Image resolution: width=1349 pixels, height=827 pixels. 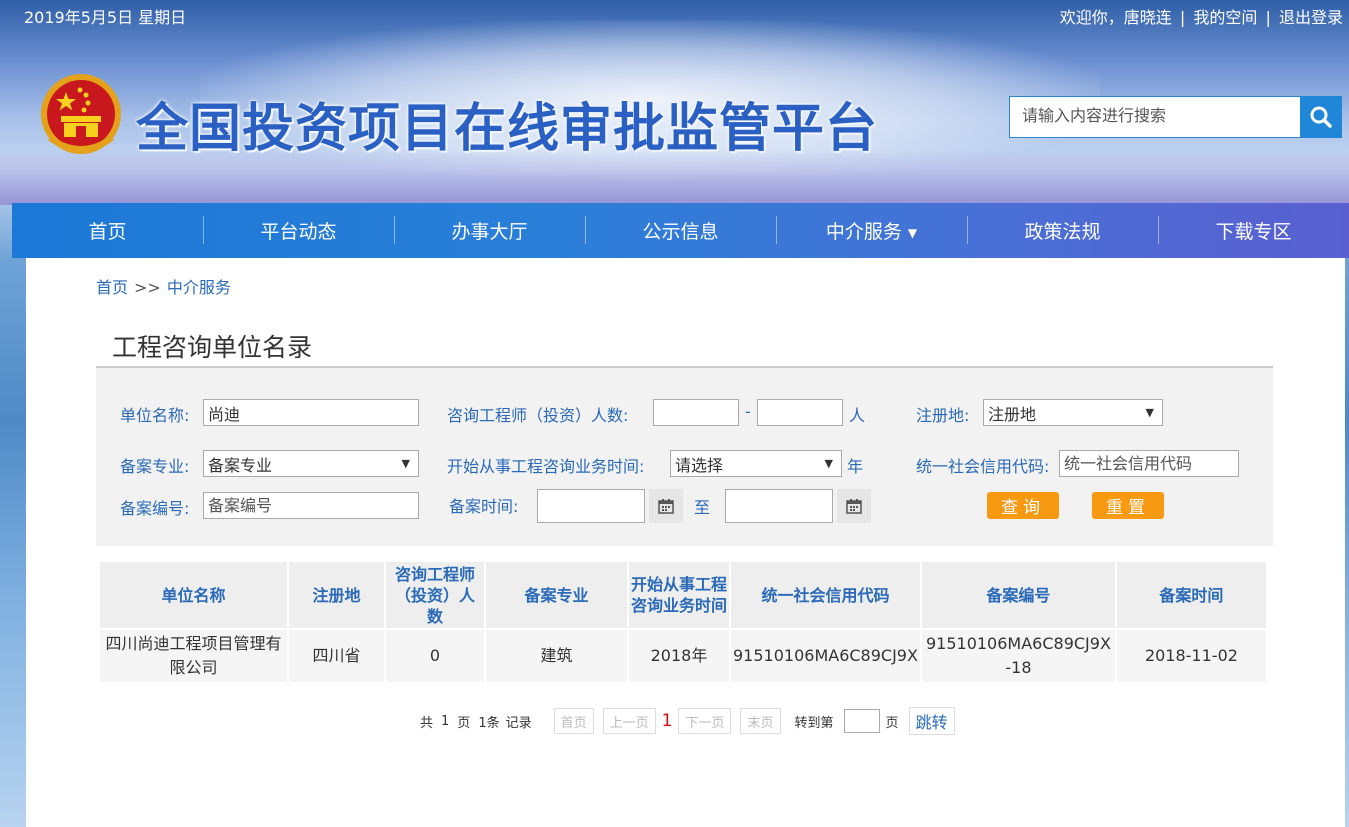 I want to click on goto-suffix: 页, so click(x=892, y=723).